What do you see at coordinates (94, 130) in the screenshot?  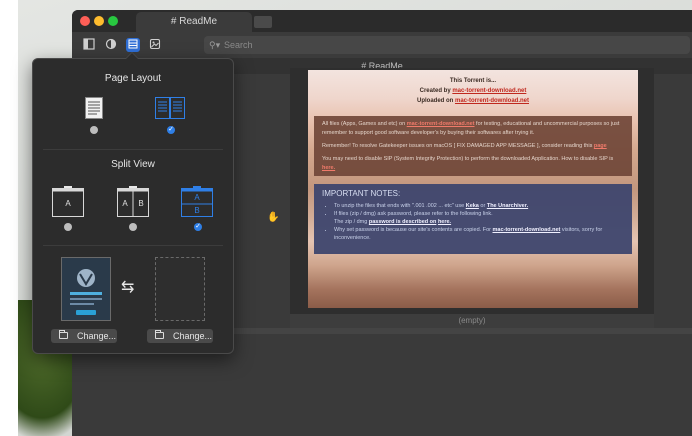 I see `single-page-radio` at bounding box center [94, 130].